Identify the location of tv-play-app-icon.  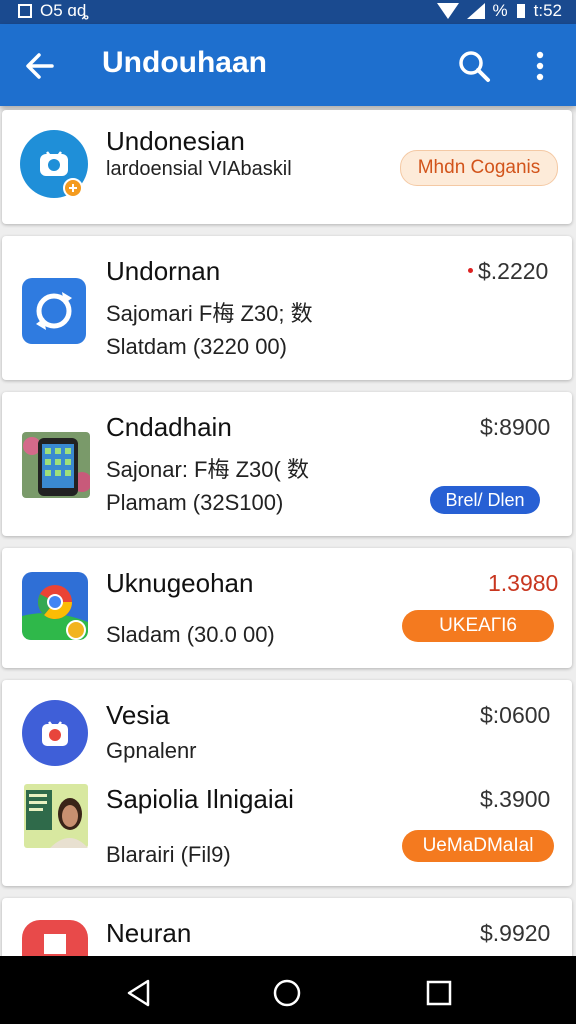
(55, 733).